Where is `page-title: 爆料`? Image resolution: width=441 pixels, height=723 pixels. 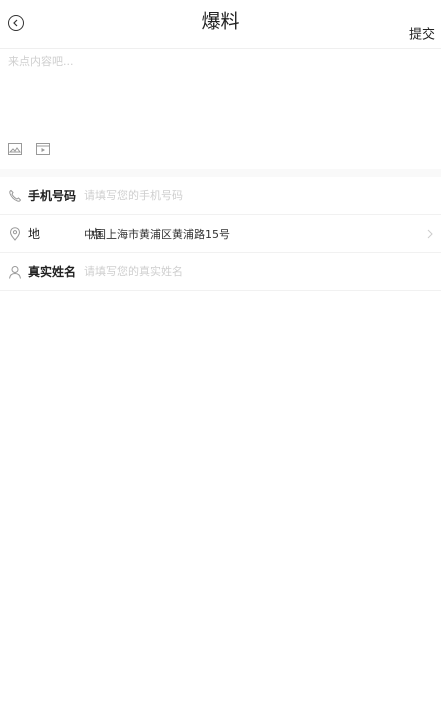
page-title: 爆料 is located at coordinates (220, 21).